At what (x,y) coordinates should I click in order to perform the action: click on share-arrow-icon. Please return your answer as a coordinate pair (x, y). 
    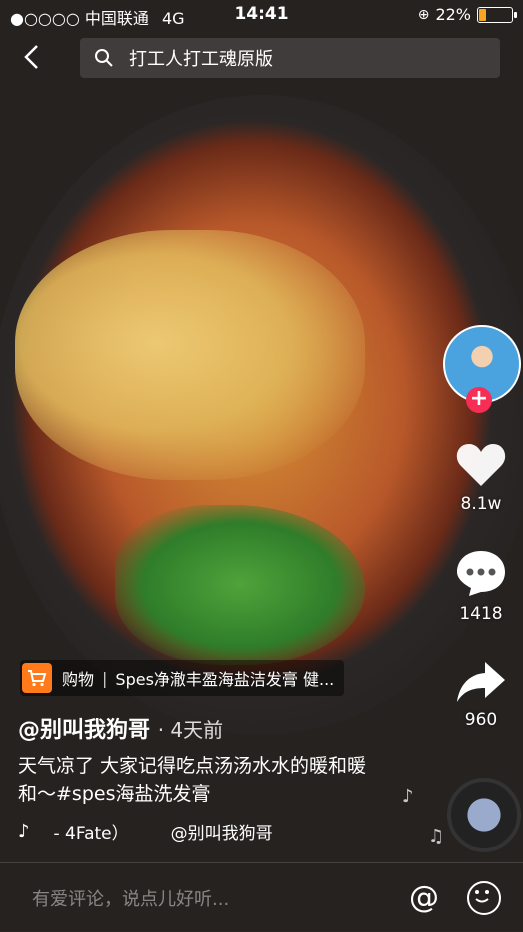
    Looking at the image, I should click on (481, 682).